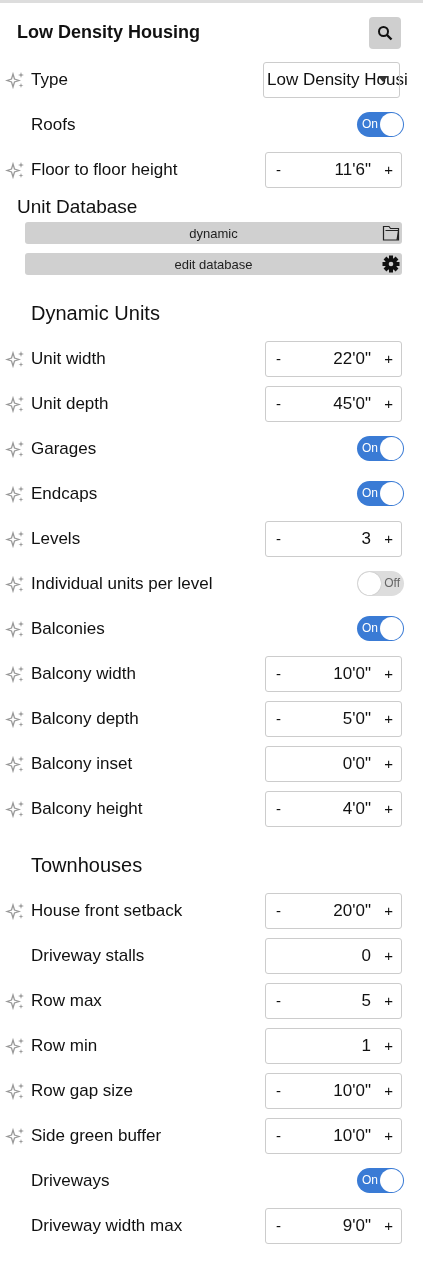 This screenshot has height=1279, width=423. What do you see at coordinates (380, 583) in the screenshot?
I see `toggle-switch: Off` at bounding box center [380, 583].